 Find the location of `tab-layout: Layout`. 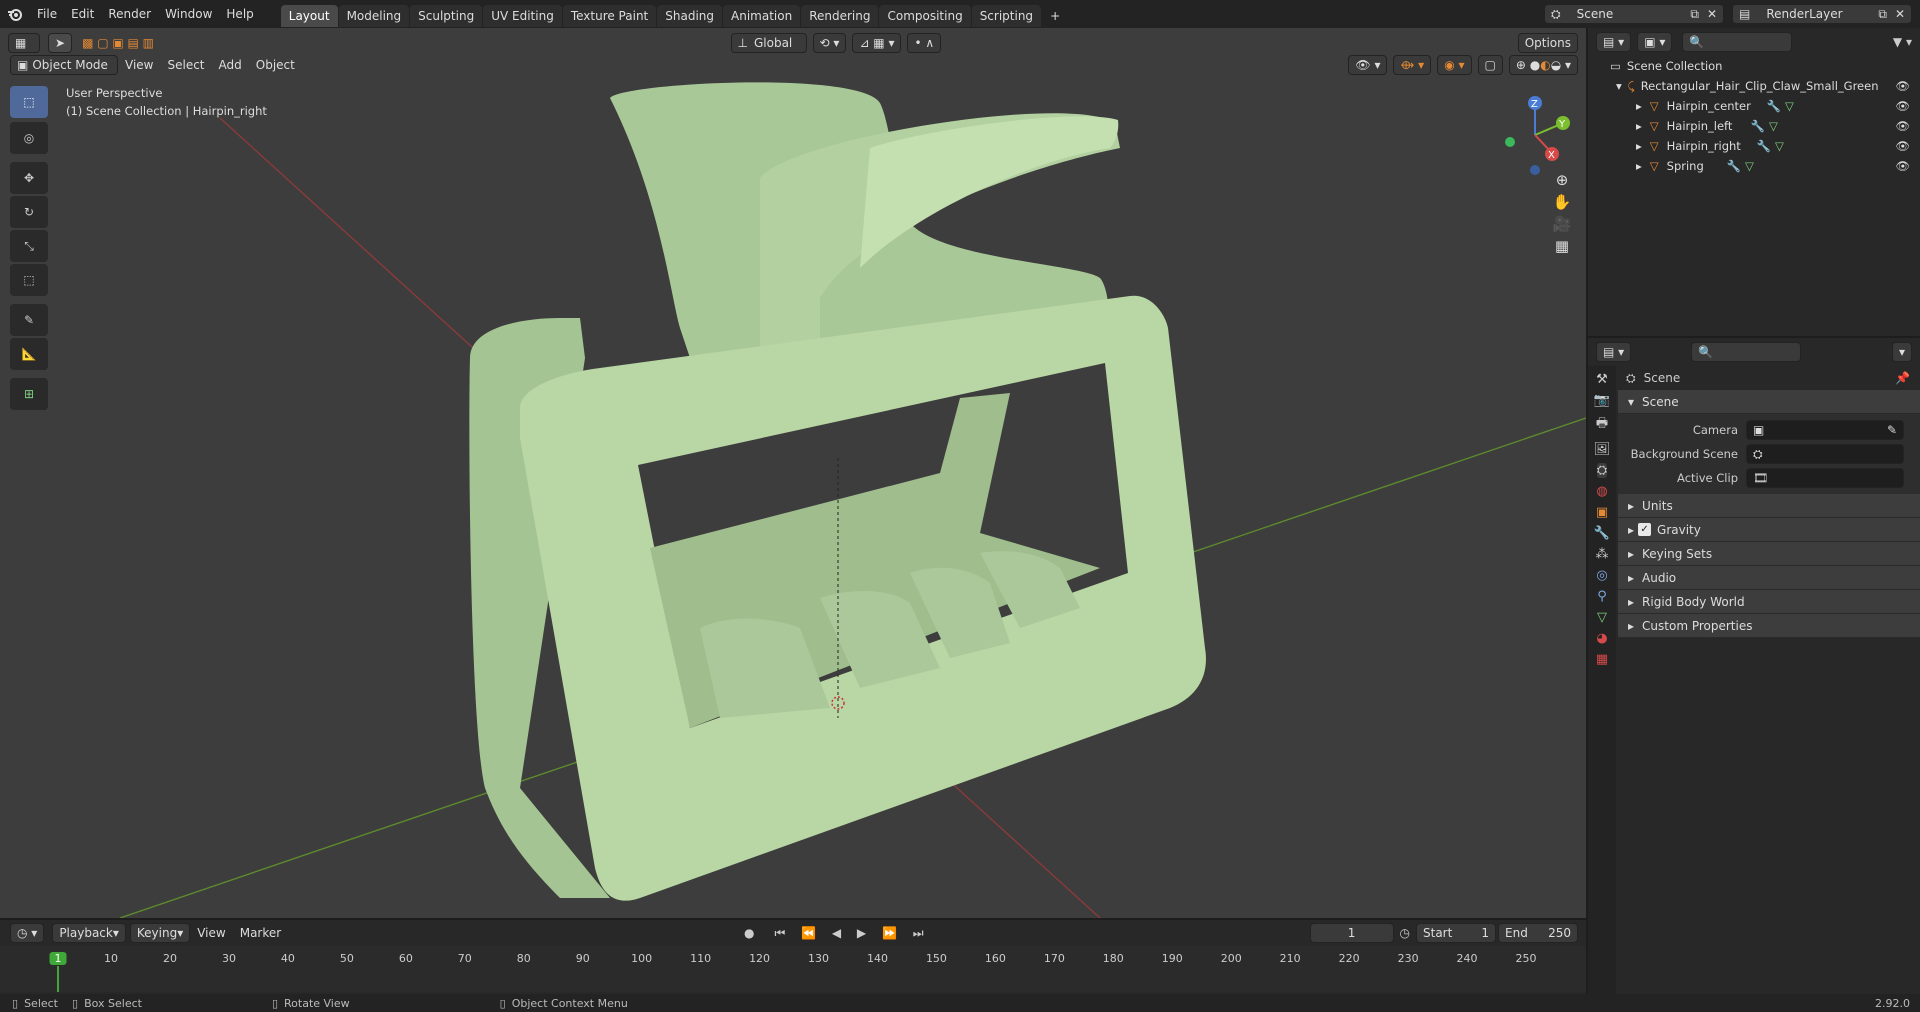

tab-layout: Layout is located at coordinates (309, 15).